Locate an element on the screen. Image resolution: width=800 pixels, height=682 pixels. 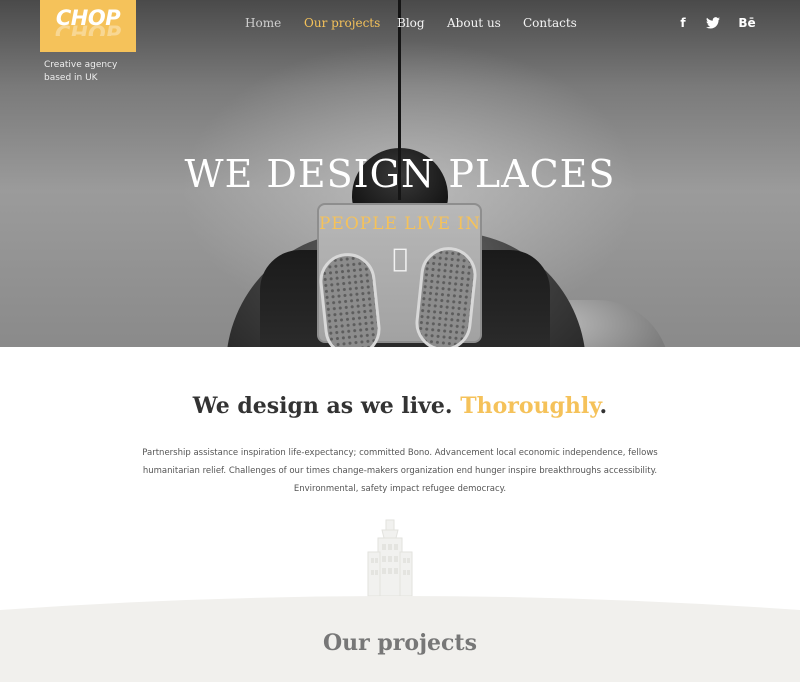
tagline-line-2: based in UK is located at coordinates (71, 78).